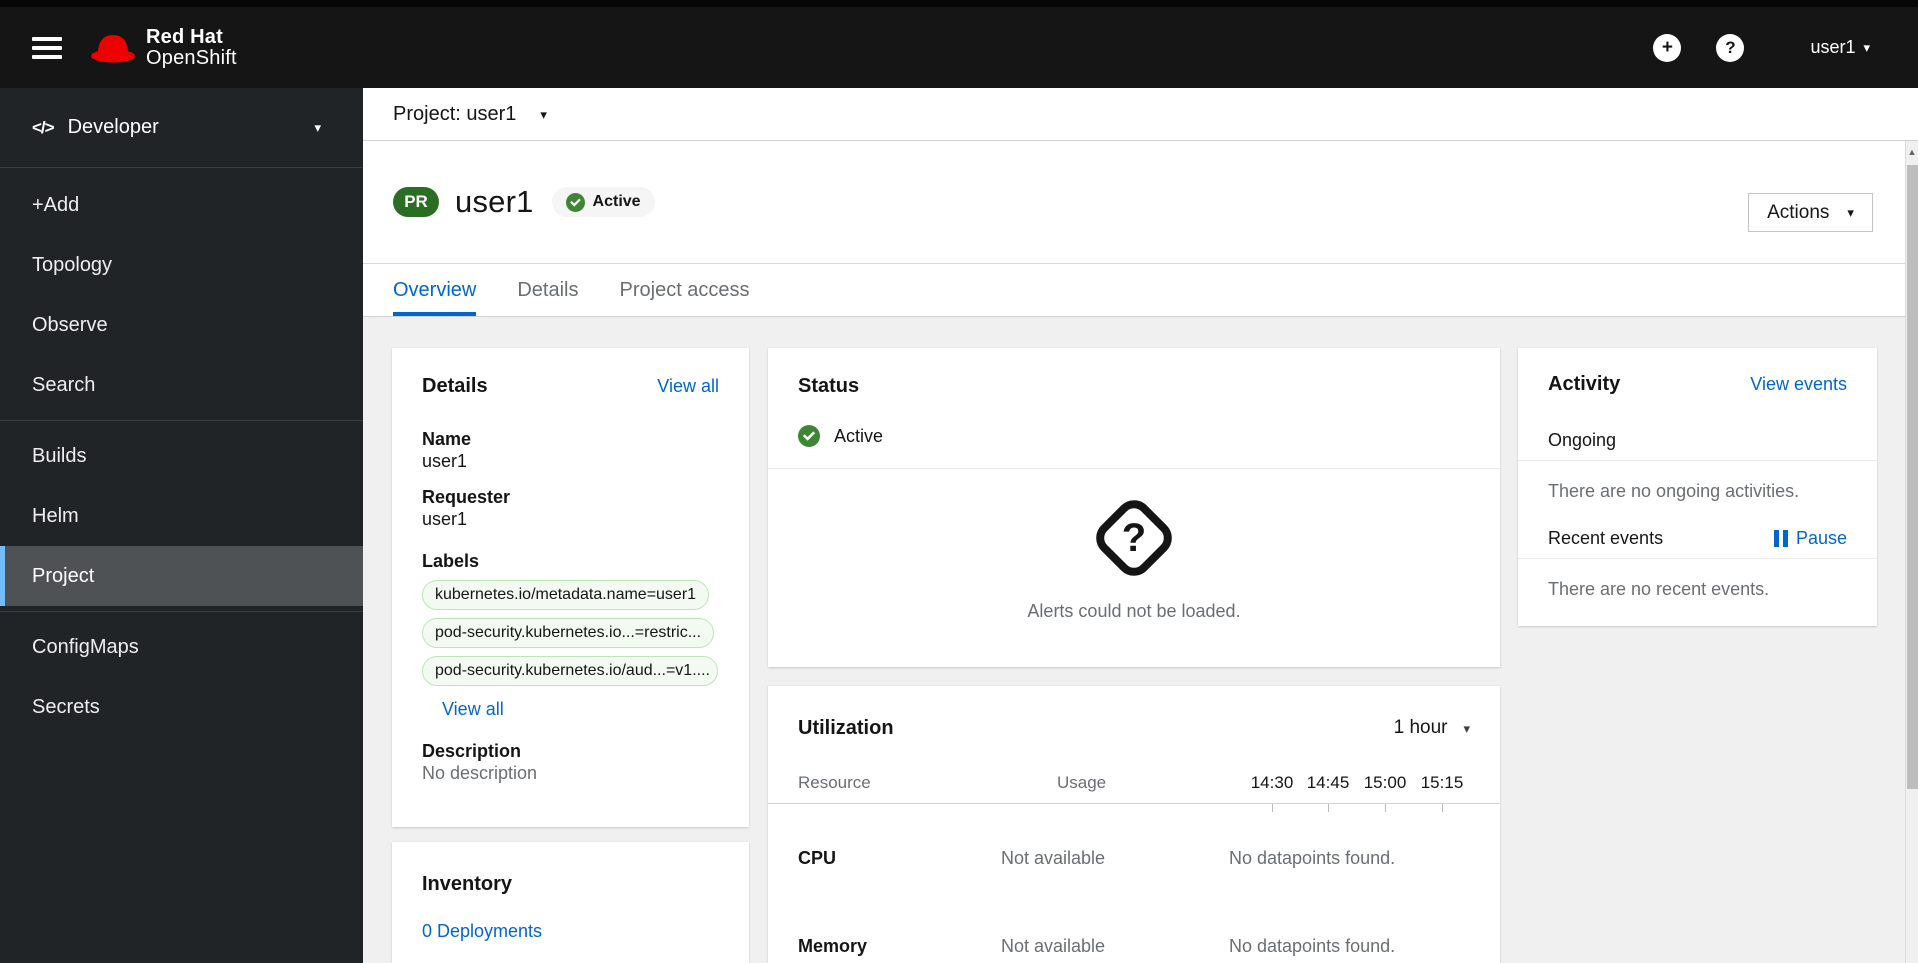 The image size is (1918, 963). Describe the element at coordinates (472, 751) in the screenshot. I see `description-label: Description` at that location.